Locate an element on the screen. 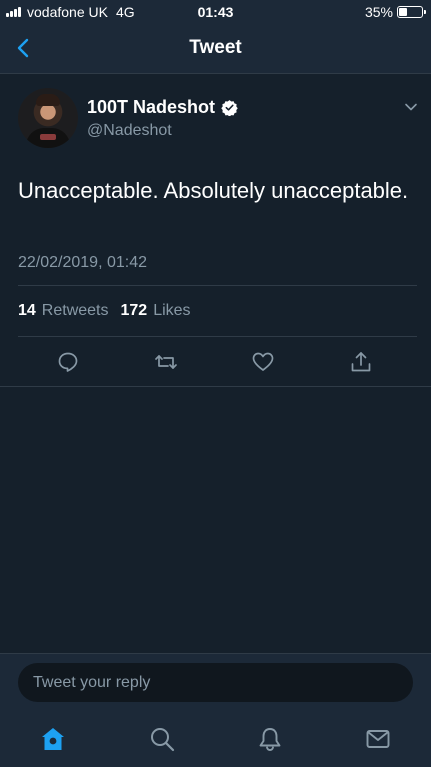  home-icon is located at coordinates (53, 739).